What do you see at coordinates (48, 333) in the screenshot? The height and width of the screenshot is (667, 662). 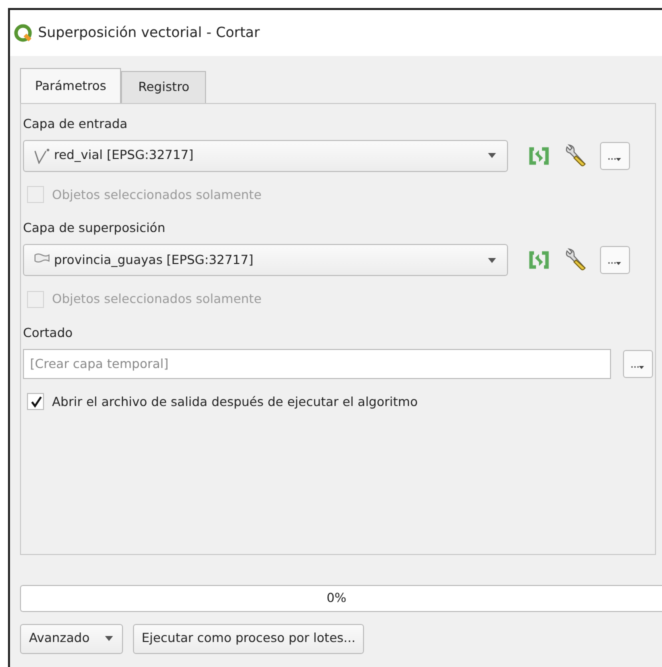 I see `field-label: Cortado` at bounding box center [48, 333].